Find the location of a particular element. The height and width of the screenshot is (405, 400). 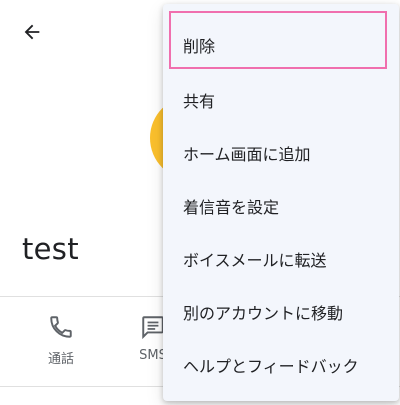

menu-item-move-account: 別のアカウントに移動 is located at coordinates (281, 311).